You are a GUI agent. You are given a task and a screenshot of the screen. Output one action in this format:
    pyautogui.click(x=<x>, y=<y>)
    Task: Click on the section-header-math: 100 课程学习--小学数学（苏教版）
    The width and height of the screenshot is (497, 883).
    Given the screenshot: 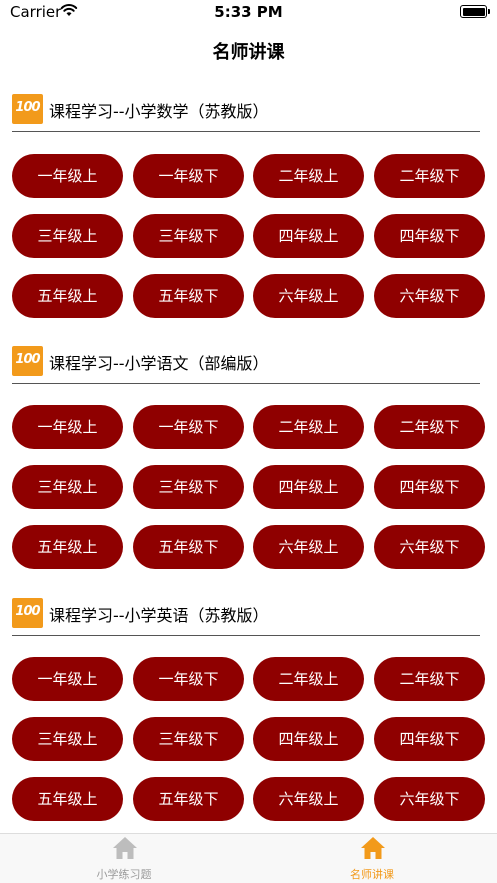 What is the action you would take?
    pyautogui.click(x=246, y=113)
    